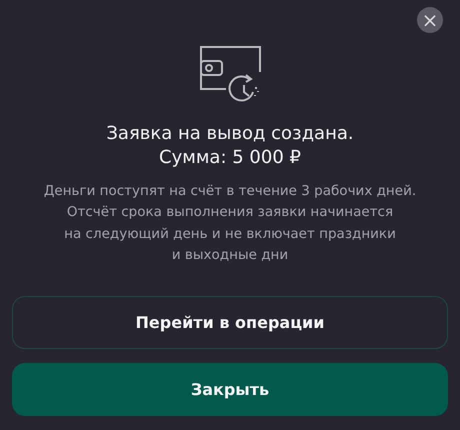  What do you see at coordinates (230, 146) in the screenshot?
I see `dialog-title: Заявка на вывод создана. Сумма: 5 000 ₽` at bounding box center [230, 146].